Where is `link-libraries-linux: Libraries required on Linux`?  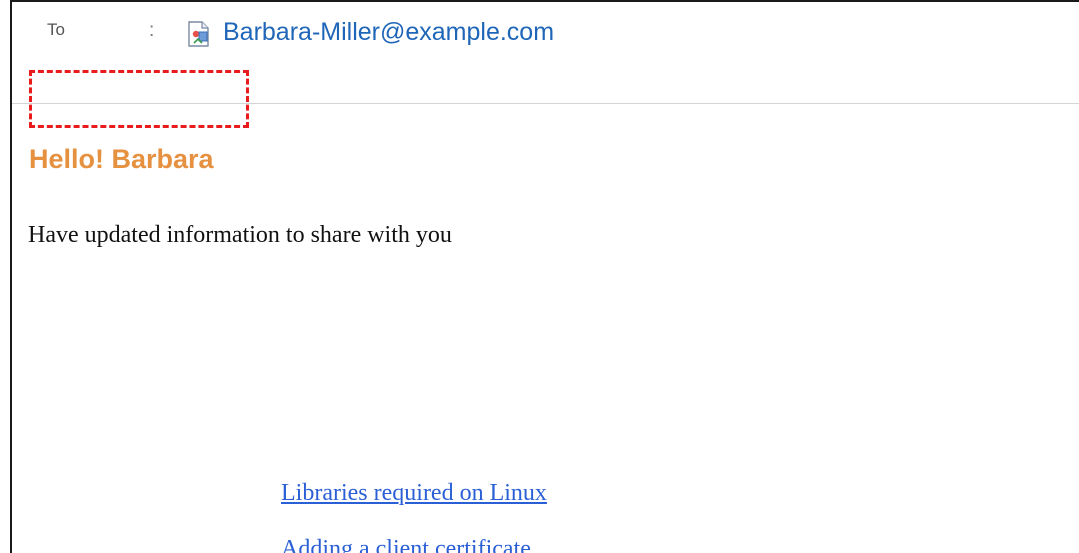
link-libraries-linux: Libraries required on Linux is located at coordinates (414, 493).